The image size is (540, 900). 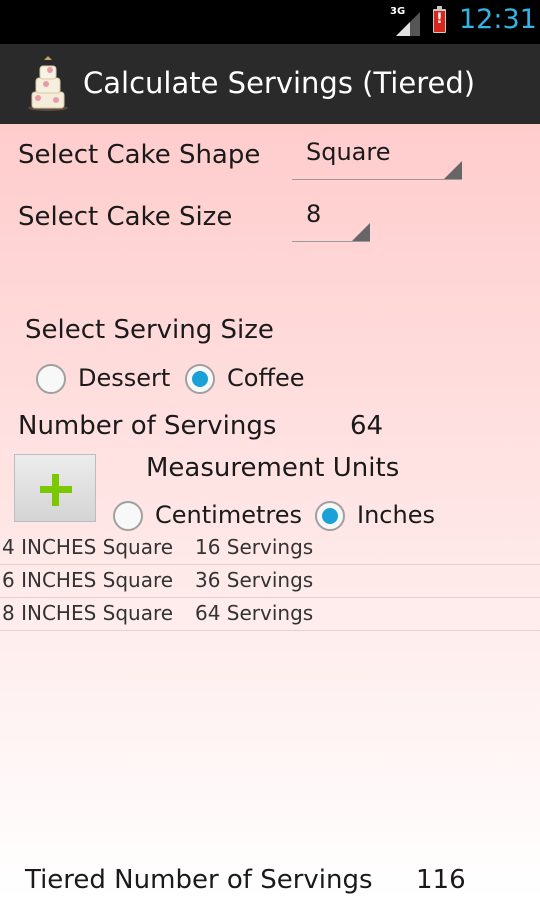 I want to click on measurement-units-label: Measurement Units, so click(x=273, y=468).